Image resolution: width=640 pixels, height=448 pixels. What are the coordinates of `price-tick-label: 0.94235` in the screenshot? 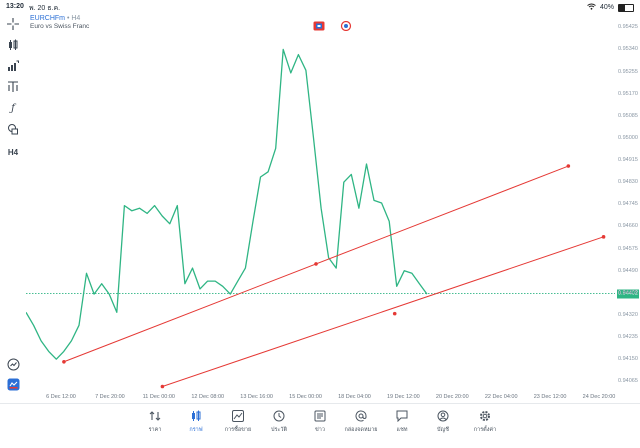 It's located at (628, 337).